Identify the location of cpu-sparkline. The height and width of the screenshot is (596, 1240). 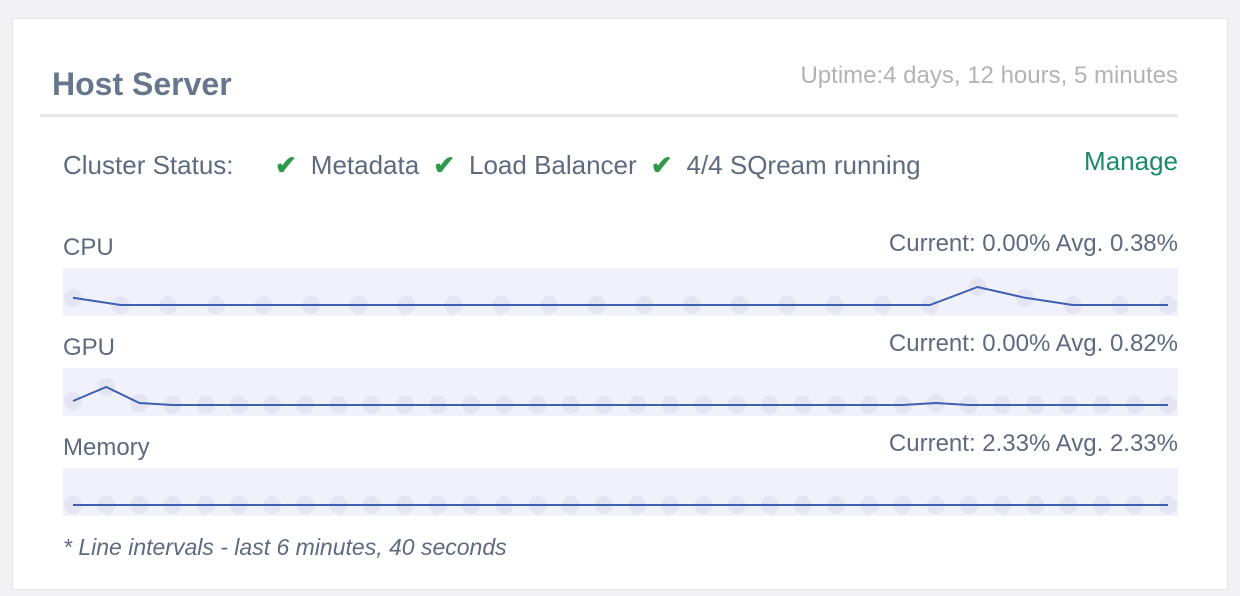
(620, 292).